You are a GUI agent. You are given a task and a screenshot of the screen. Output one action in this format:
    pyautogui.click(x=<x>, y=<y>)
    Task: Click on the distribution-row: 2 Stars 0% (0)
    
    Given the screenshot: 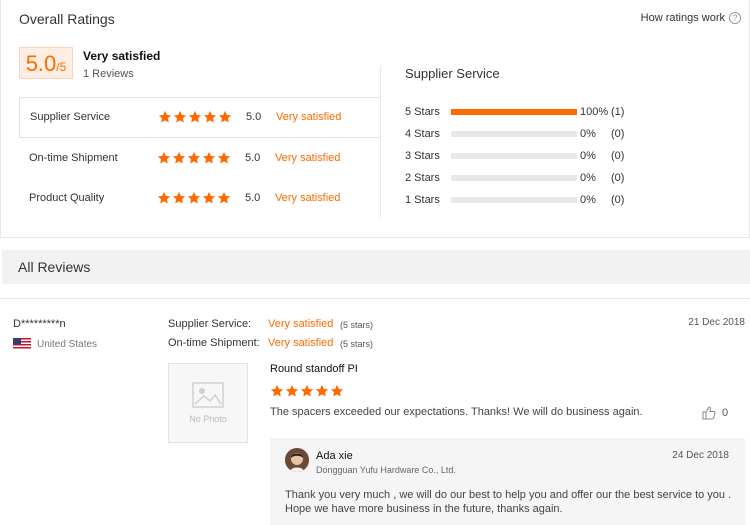 What is the action you would take?
    pyautogui.click(x=525, y=180)
    